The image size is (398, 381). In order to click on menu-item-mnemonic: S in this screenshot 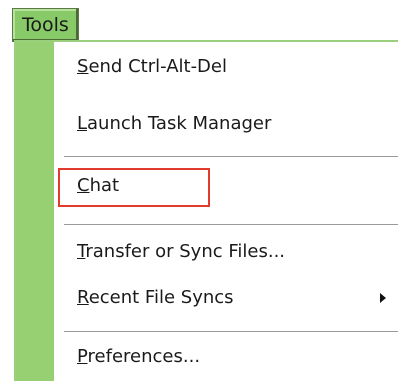, I will do `click(83, 66)`.